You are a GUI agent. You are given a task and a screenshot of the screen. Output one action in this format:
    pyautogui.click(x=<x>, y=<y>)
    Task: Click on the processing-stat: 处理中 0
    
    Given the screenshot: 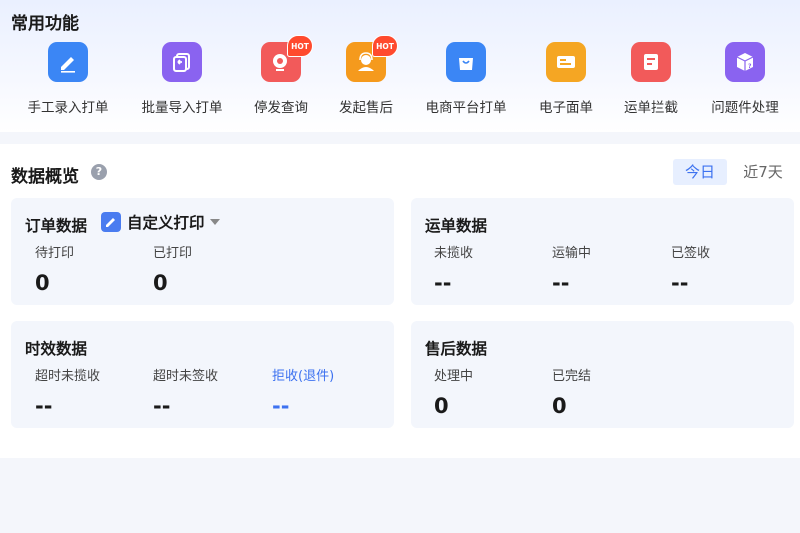 What is the action you would take?
    pyautogui.click(x=491, y=391)
    